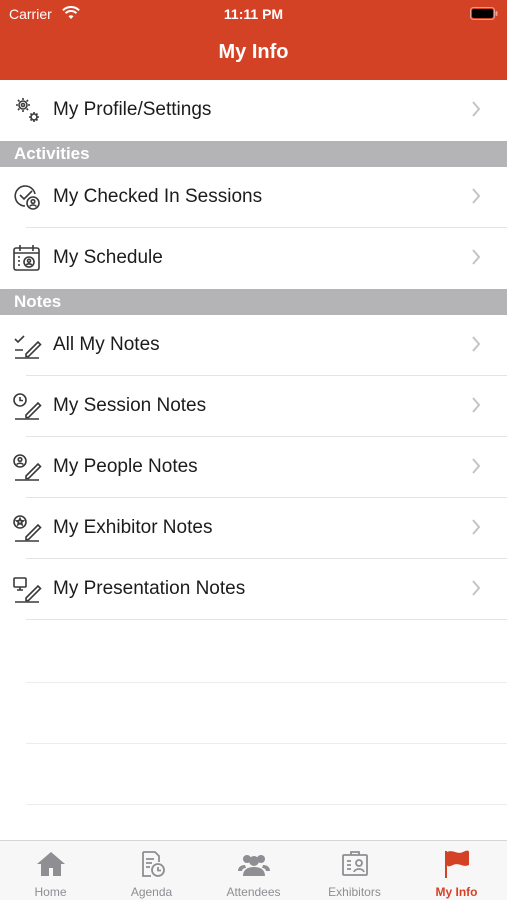  Describe the element at coordinates (254, 864) in the screenshot. I see `attendees-icon` at that location.